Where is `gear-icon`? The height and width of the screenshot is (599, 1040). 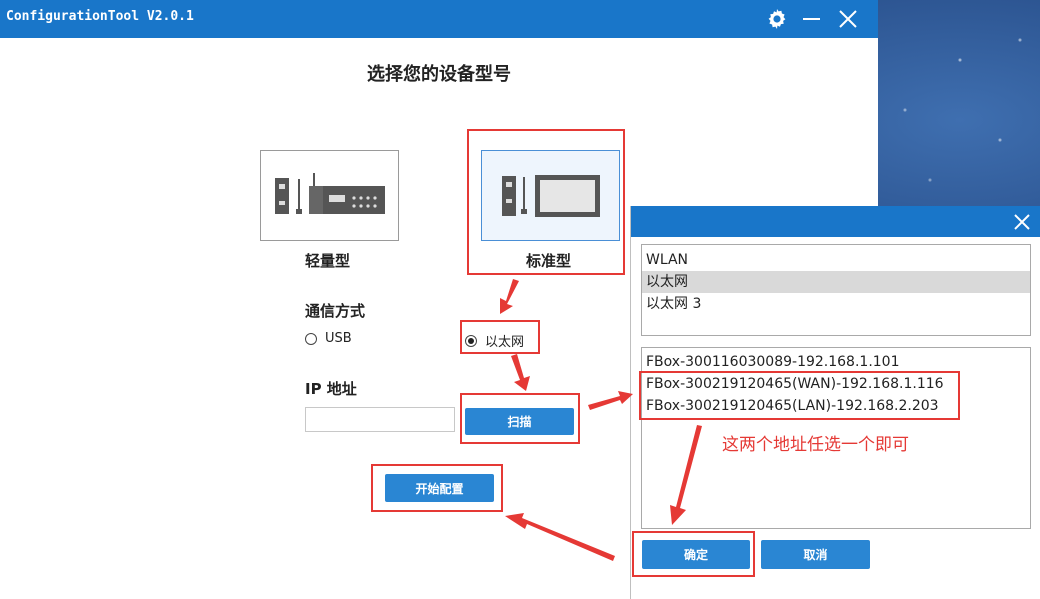 gear-icon is located at coordinates (777, 19).